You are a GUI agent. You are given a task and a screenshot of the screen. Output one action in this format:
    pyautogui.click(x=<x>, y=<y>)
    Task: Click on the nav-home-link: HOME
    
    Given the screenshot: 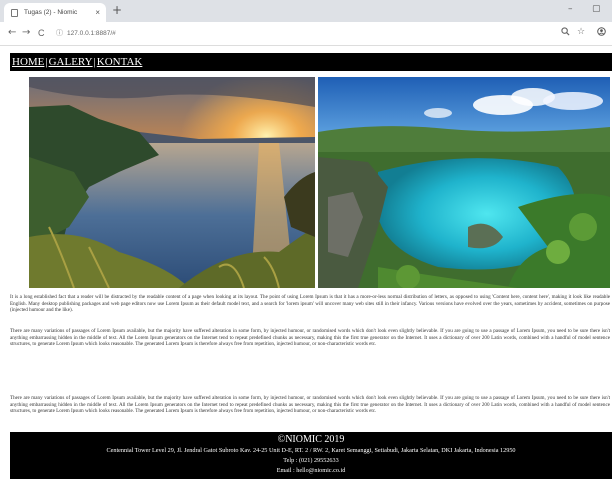 What is the action you would take?
    pyautogui.click(x=28, y=62)
    